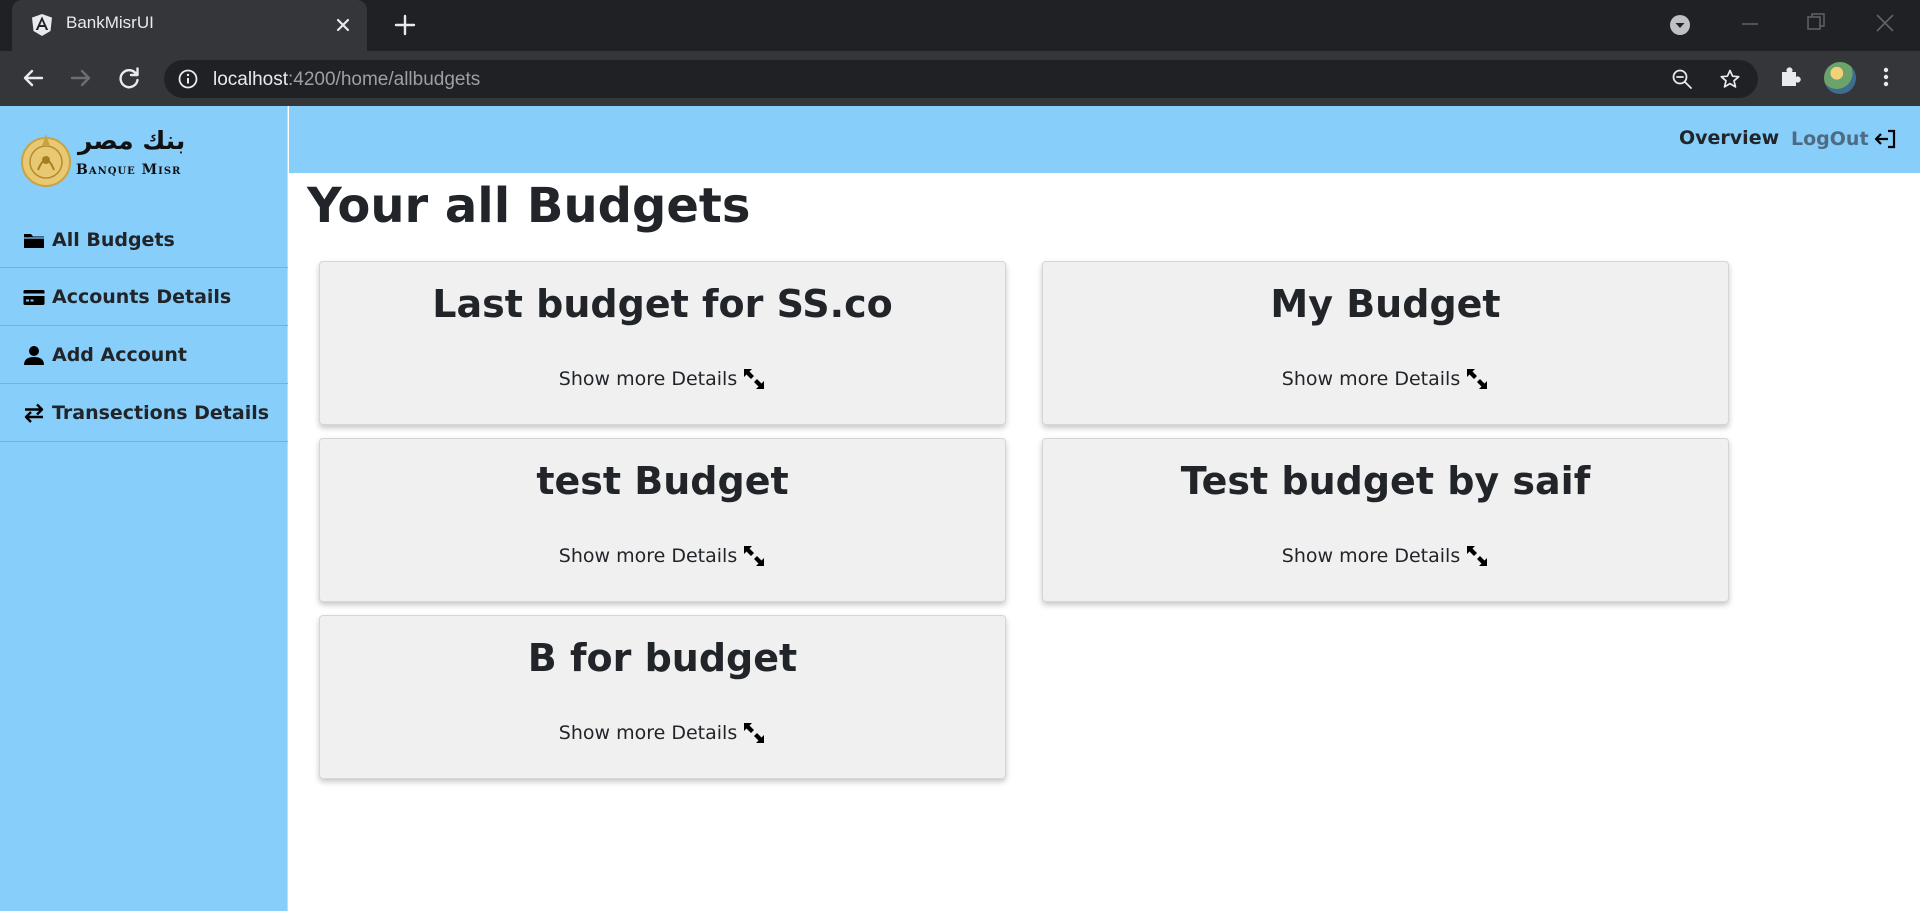 This screenshot has width=1920, height=911. What do you see at coordinates (34, 355) in the screenshot?
I see `user-icon` at bounding box center [34, 355].